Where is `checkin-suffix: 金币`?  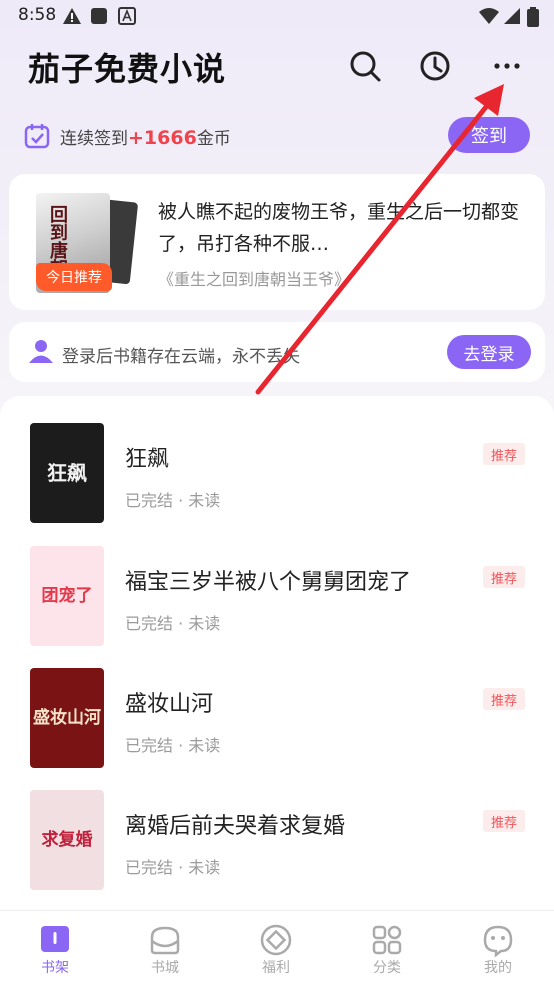 checkin-suffix: 金币 is located at coordinates (213, 138).